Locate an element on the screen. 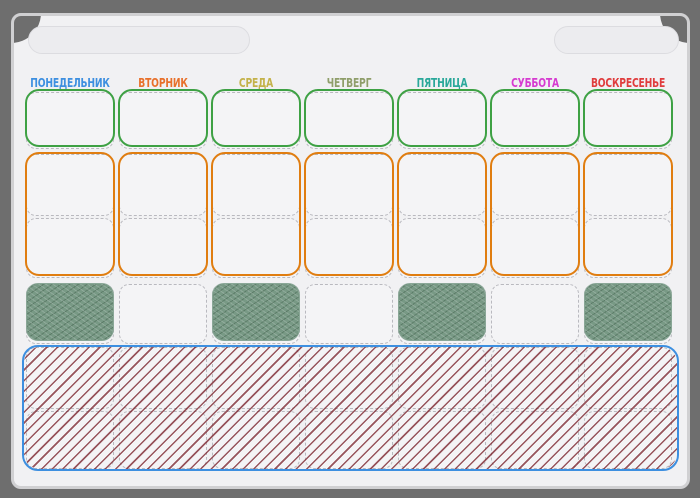 The image size is (700, 498). day-header-1: ПОНЕДЕЛЬНИК is located at coordinates (70, 83).